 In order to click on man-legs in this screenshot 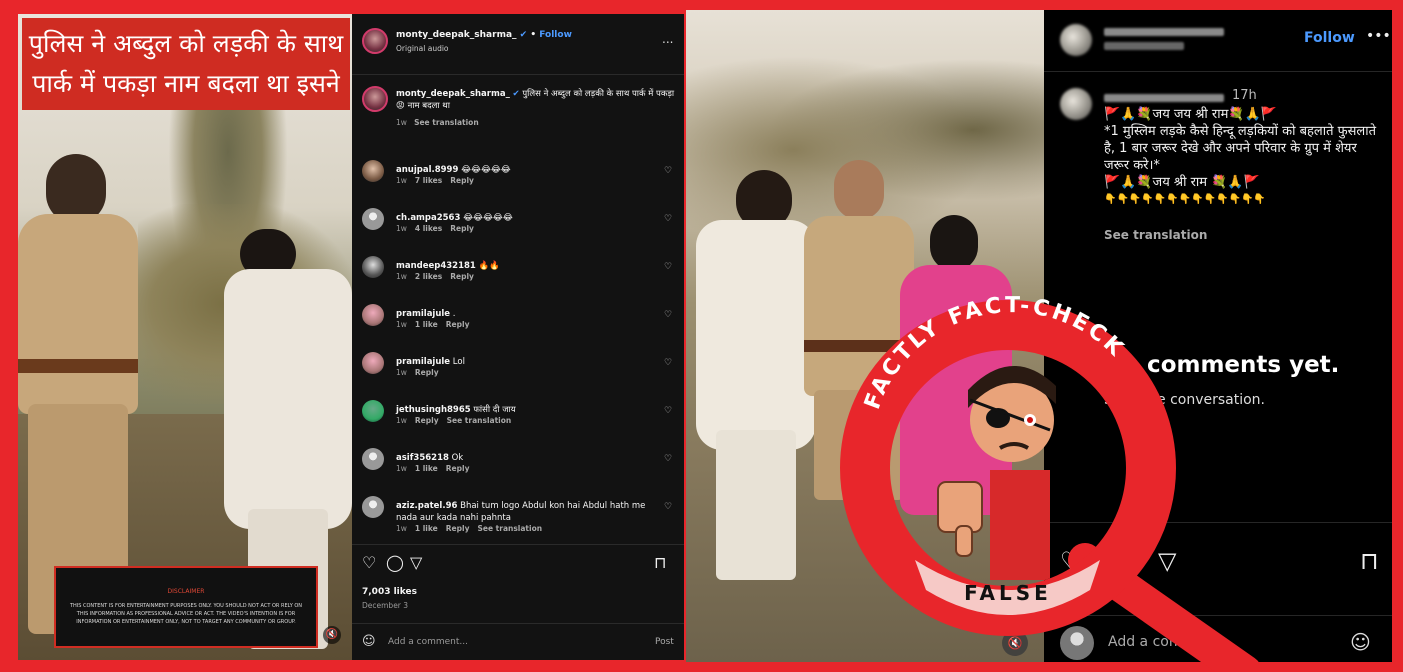, I will do `click(756, 505)`.